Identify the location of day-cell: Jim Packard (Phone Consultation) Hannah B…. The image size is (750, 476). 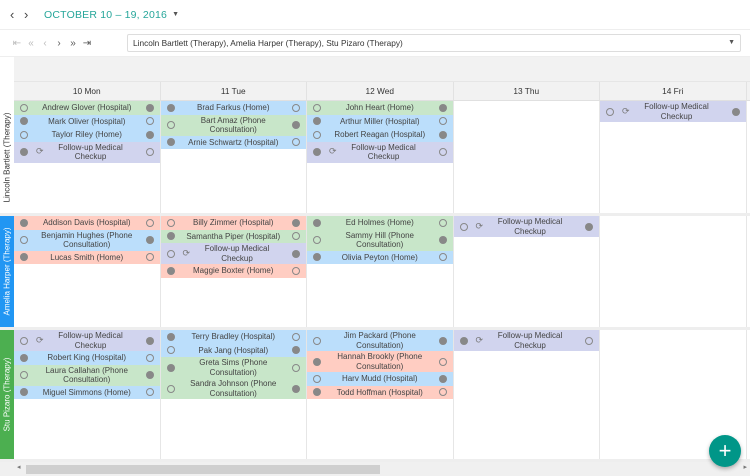
(380, 394).